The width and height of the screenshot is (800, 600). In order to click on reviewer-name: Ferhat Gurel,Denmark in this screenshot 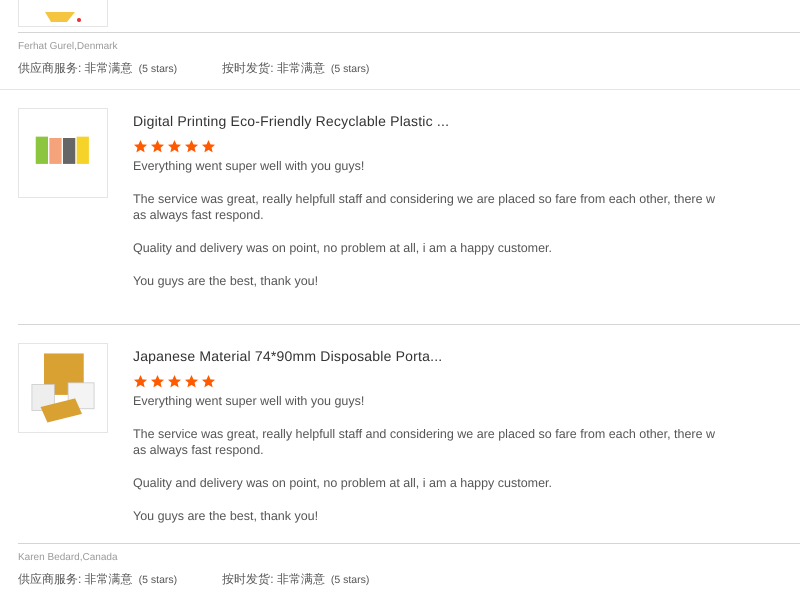, I will do `click(68, 46)`.